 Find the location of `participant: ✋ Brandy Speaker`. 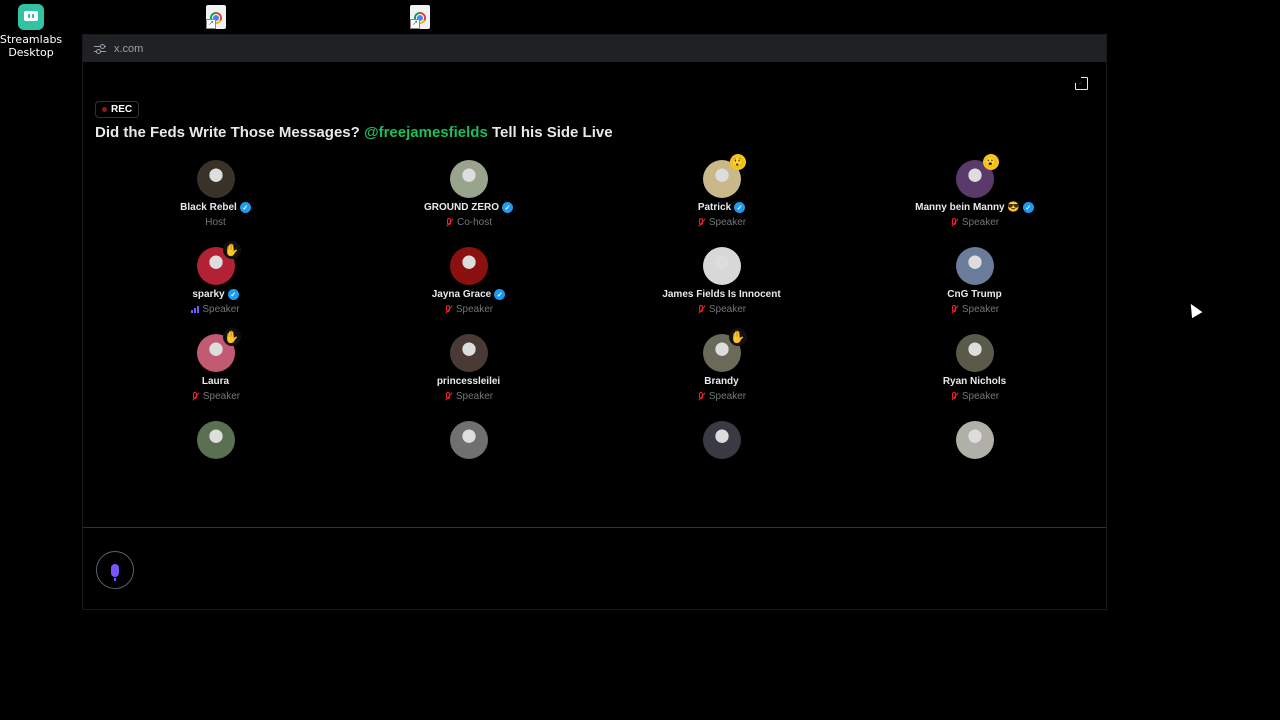

participant: ✋ Brandy Speaker is located at coordinates (721, 374).